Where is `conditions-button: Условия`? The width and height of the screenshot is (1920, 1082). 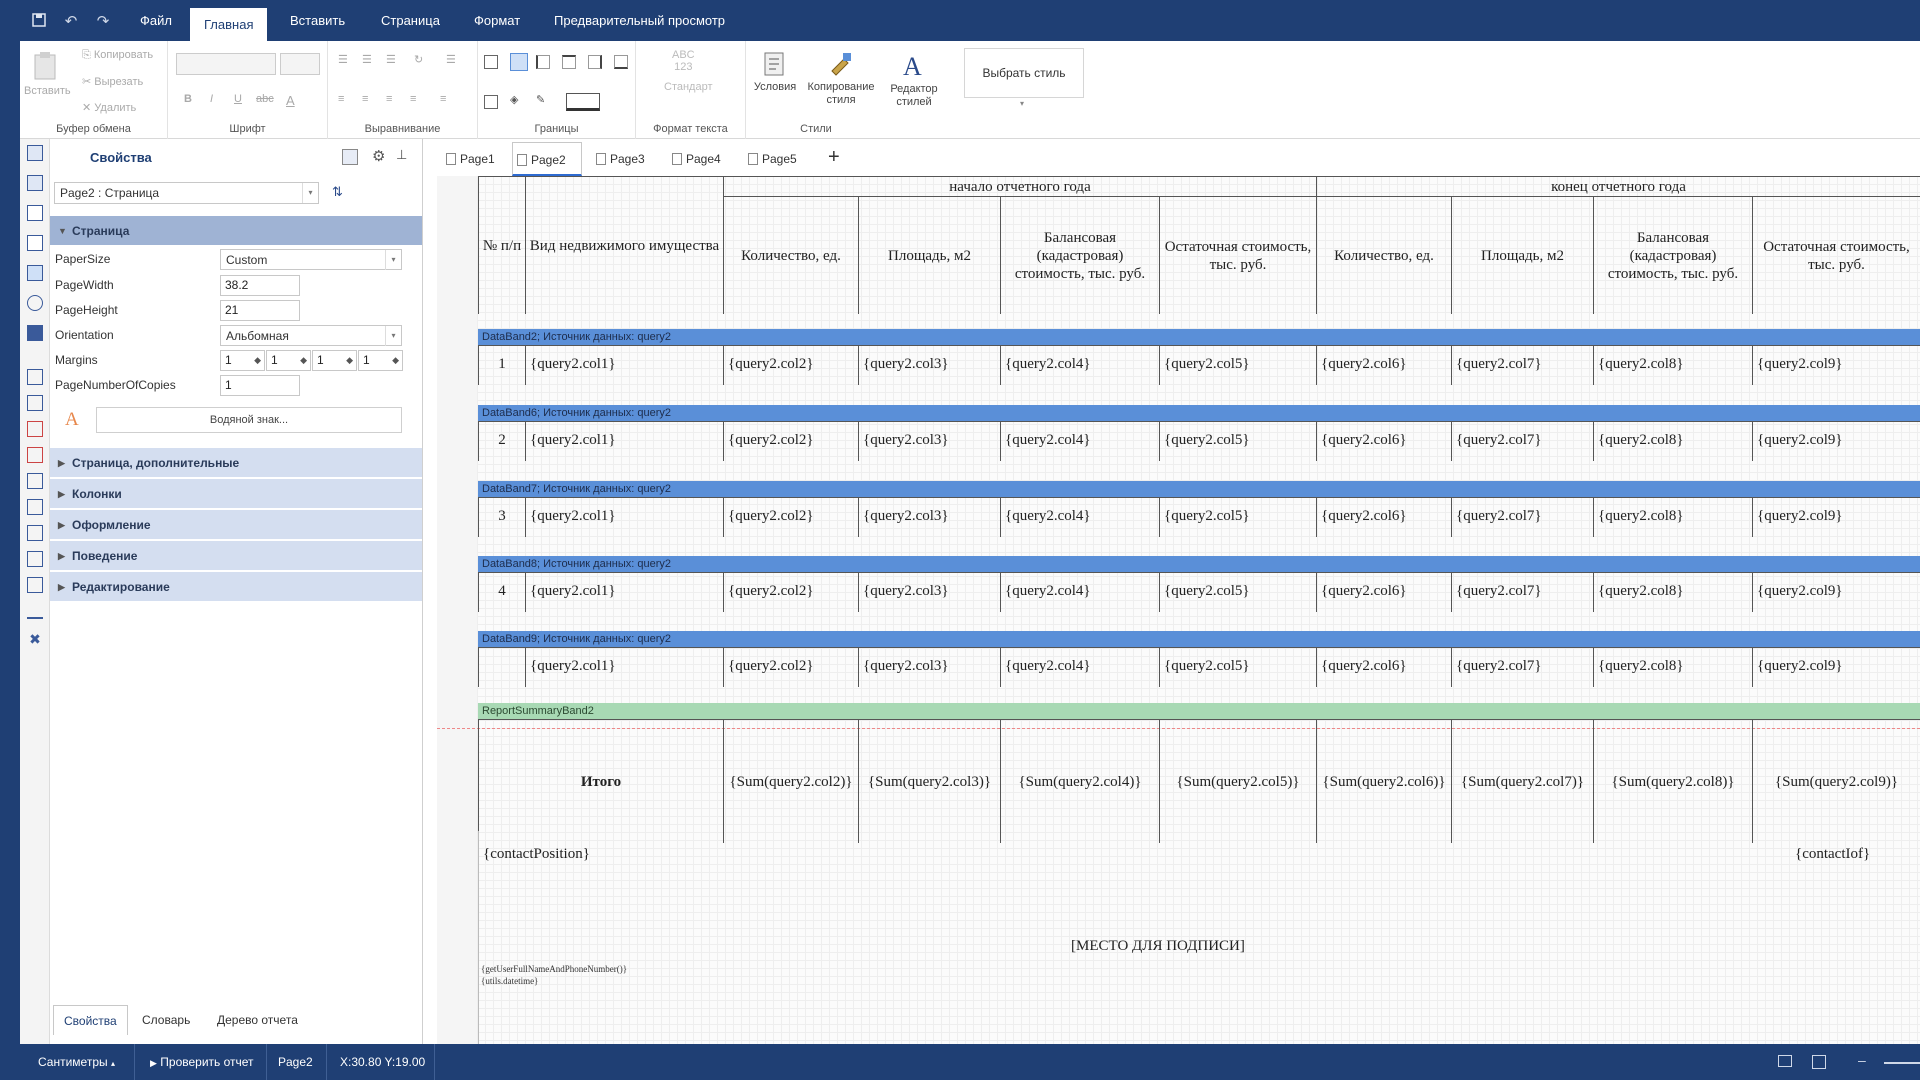 conditions-button: Условия is located at coordinates (775, 72).